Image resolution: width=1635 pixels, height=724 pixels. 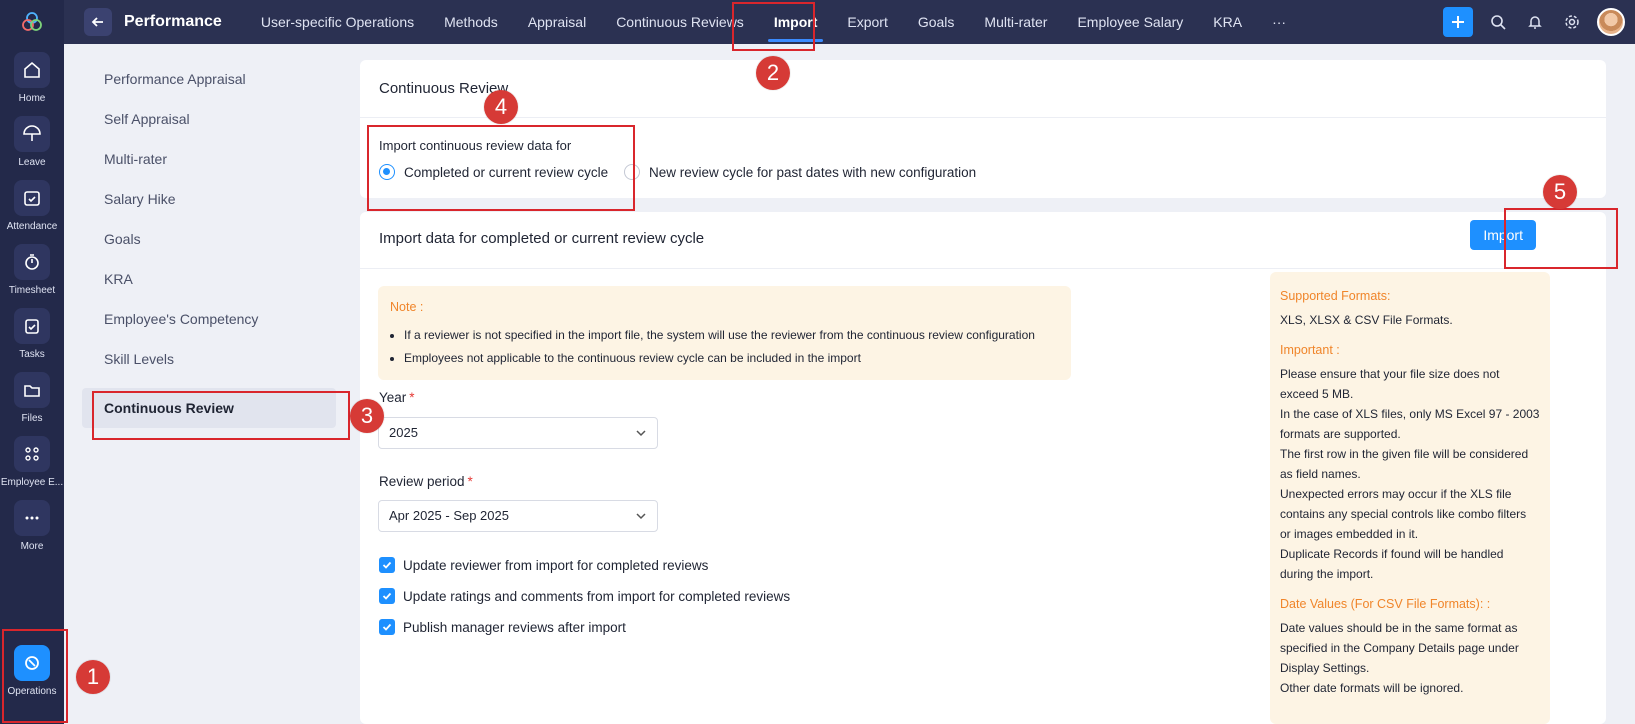 I want to click on tab-more-menu: ···, so click(x=1279, y=22).